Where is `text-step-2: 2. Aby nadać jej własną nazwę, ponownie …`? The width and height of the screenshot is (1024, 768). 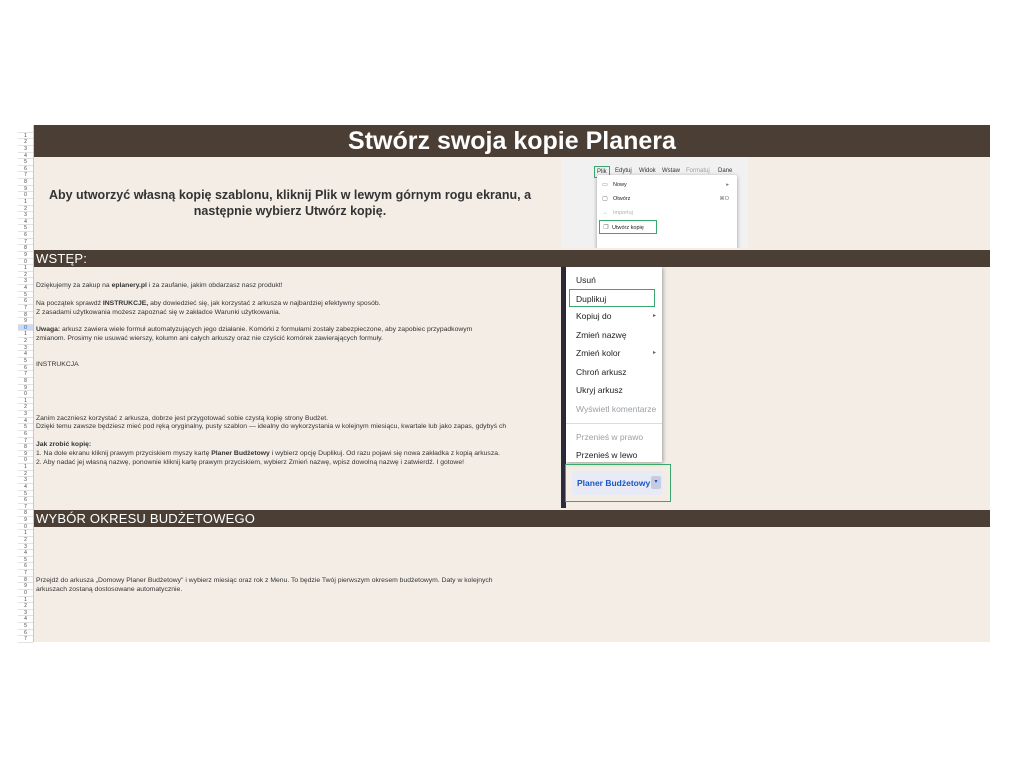 text-step-2: 2. Aby nadać jej własną nazwę, ponownie … is located at coordinates (250, 462).